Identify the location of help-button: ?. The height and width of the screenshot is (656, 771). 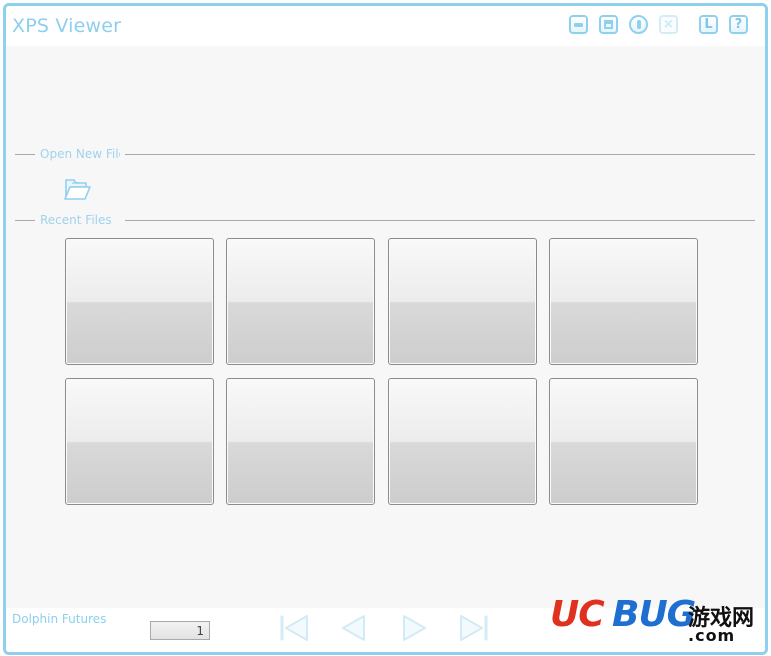
(738, 24).